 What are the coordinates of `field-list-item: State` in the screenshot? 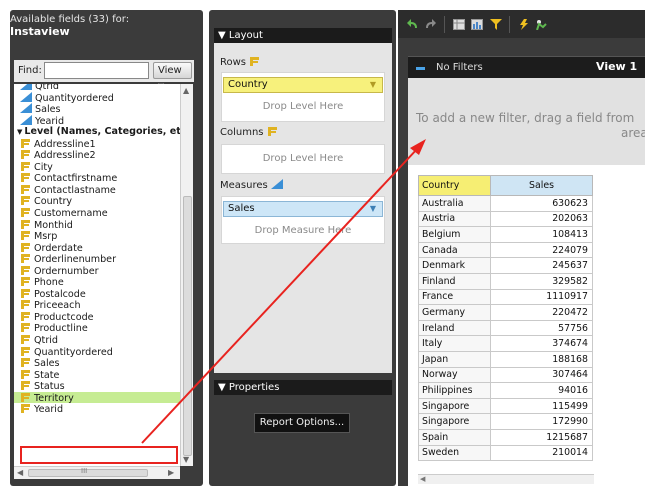 It's located at (97, 375).